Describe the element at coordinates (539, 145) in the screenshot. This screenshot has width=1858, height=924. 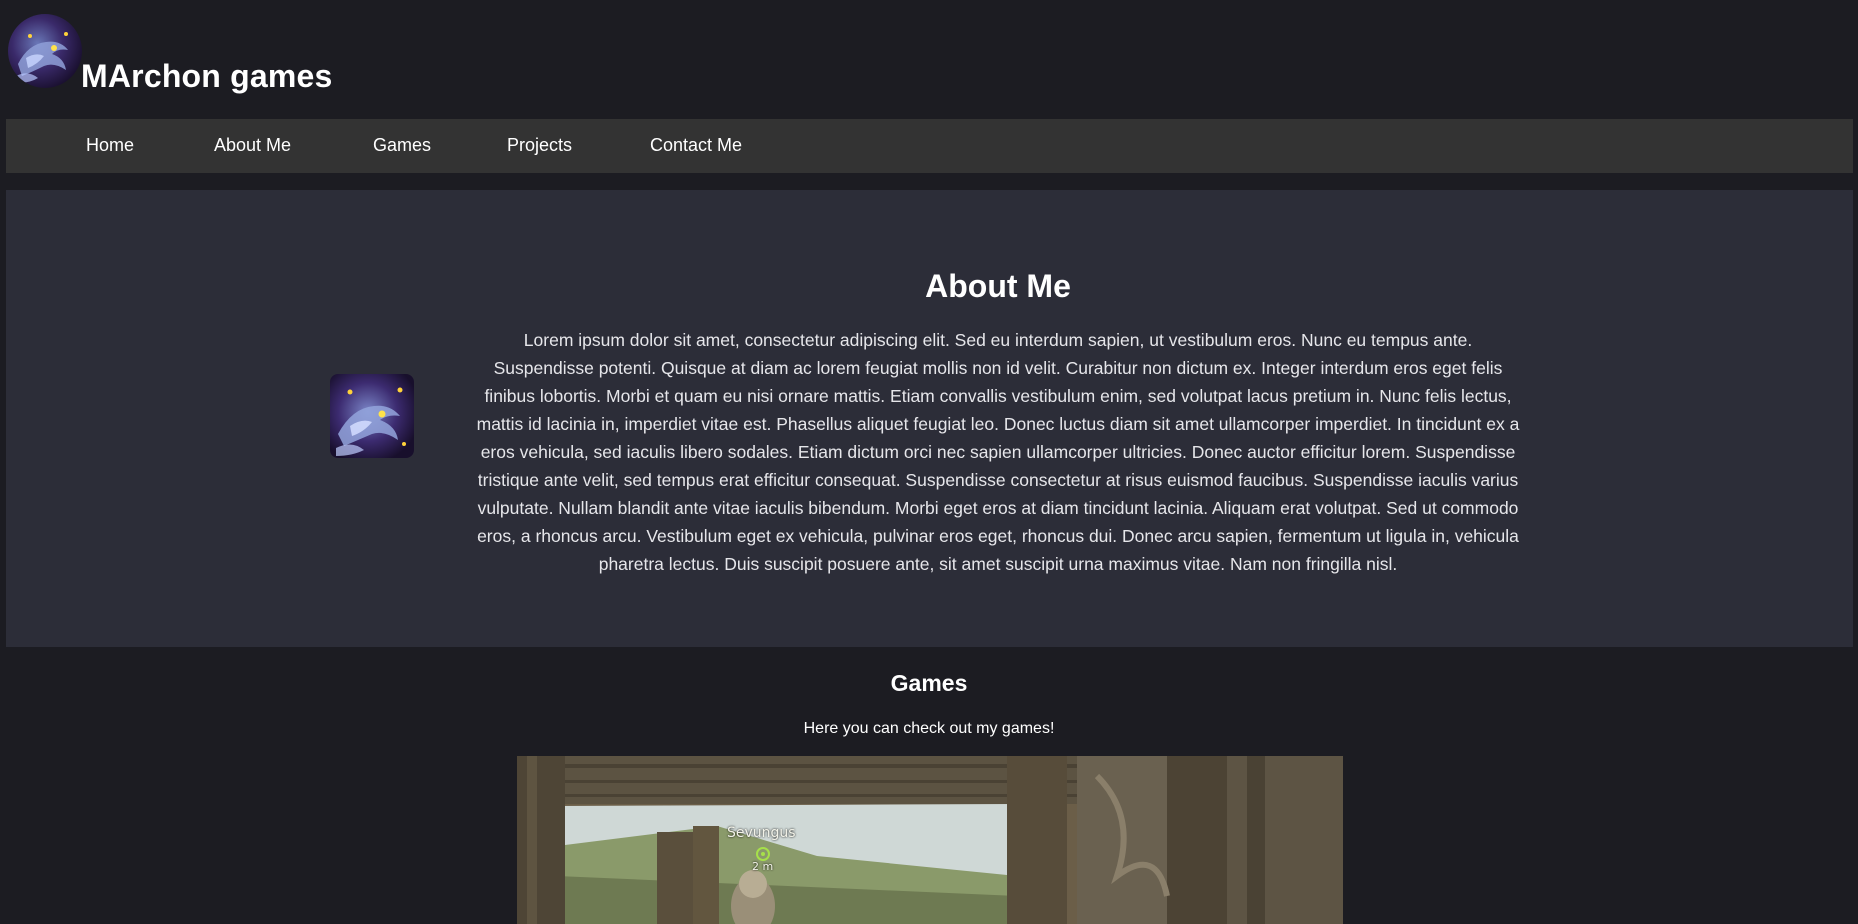
I see `nav-item-projects: Projects` at that location.